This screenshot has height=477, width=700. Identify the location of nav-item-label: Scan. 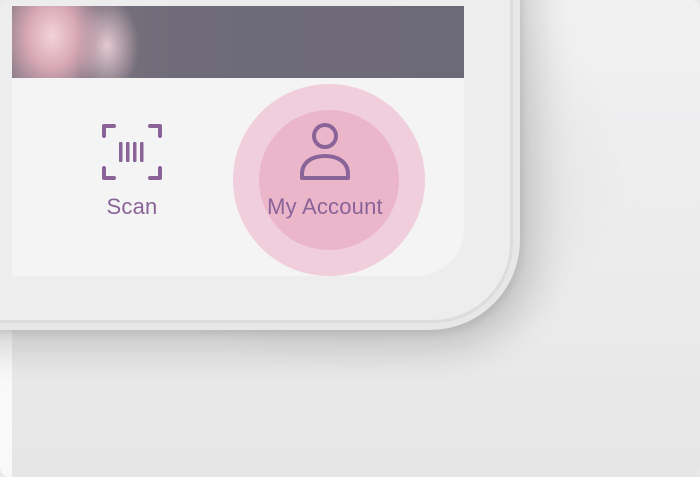
(132, 206).